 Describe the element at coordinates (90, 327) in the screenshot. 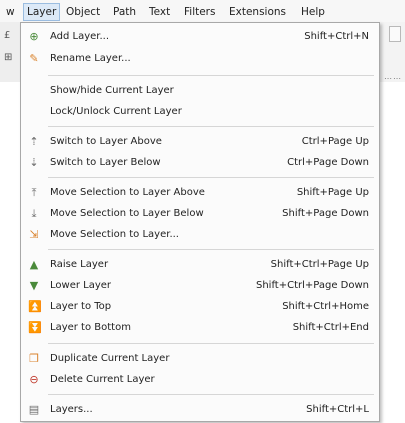

I see `menu-item-label: Layer to Bottom` at that location.